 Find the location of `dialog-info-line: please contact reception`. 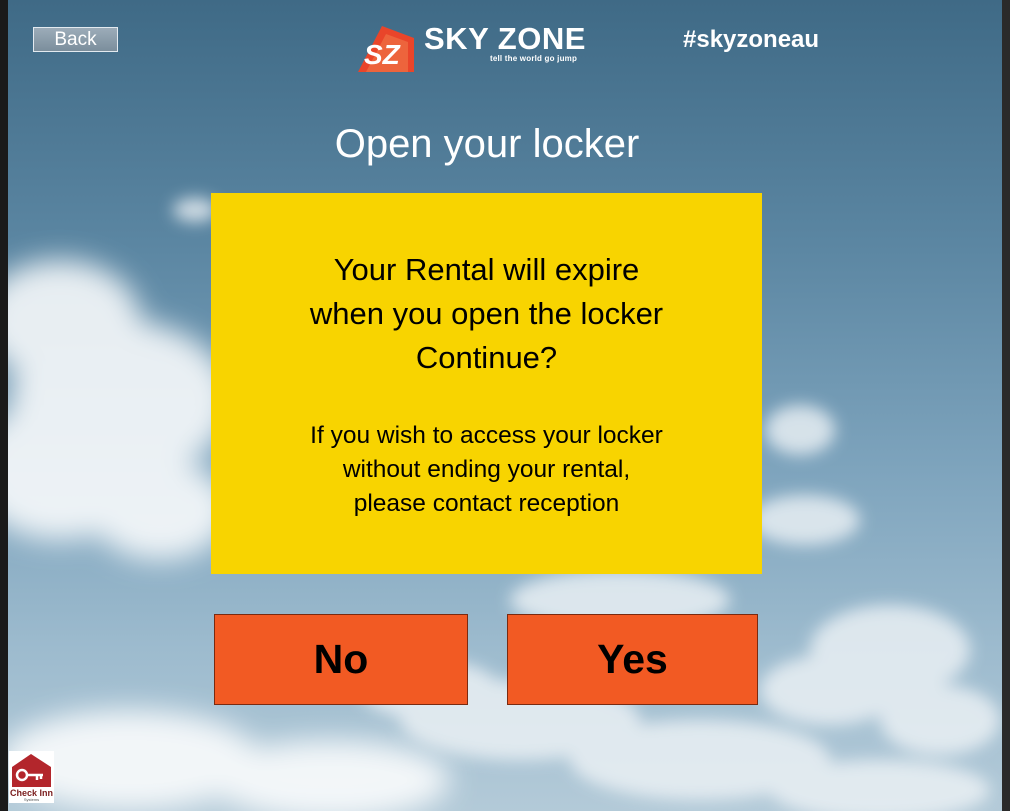

dialog-info-line: please contact reception is located at coordinates (486, 503).